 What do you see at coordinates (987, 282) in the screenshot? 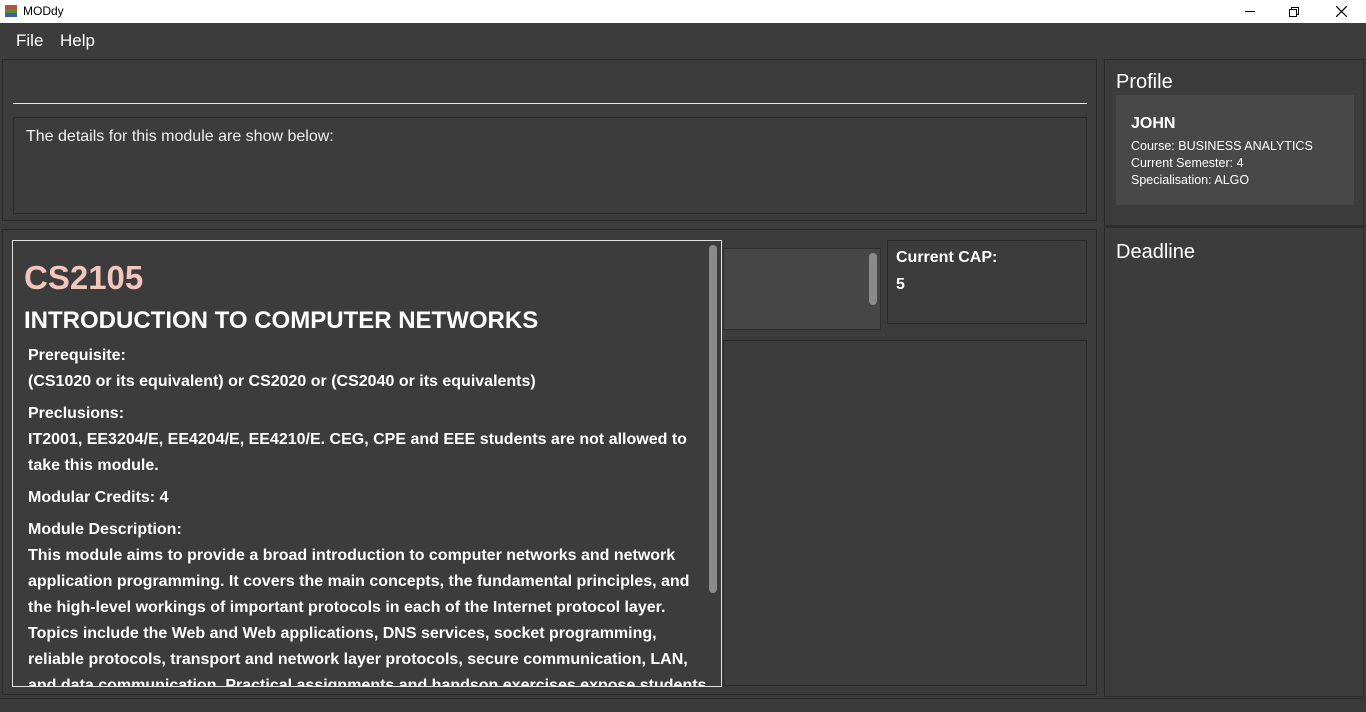
I see `cap-panel: Current CAP: 5` at bounding box center [987, 282].